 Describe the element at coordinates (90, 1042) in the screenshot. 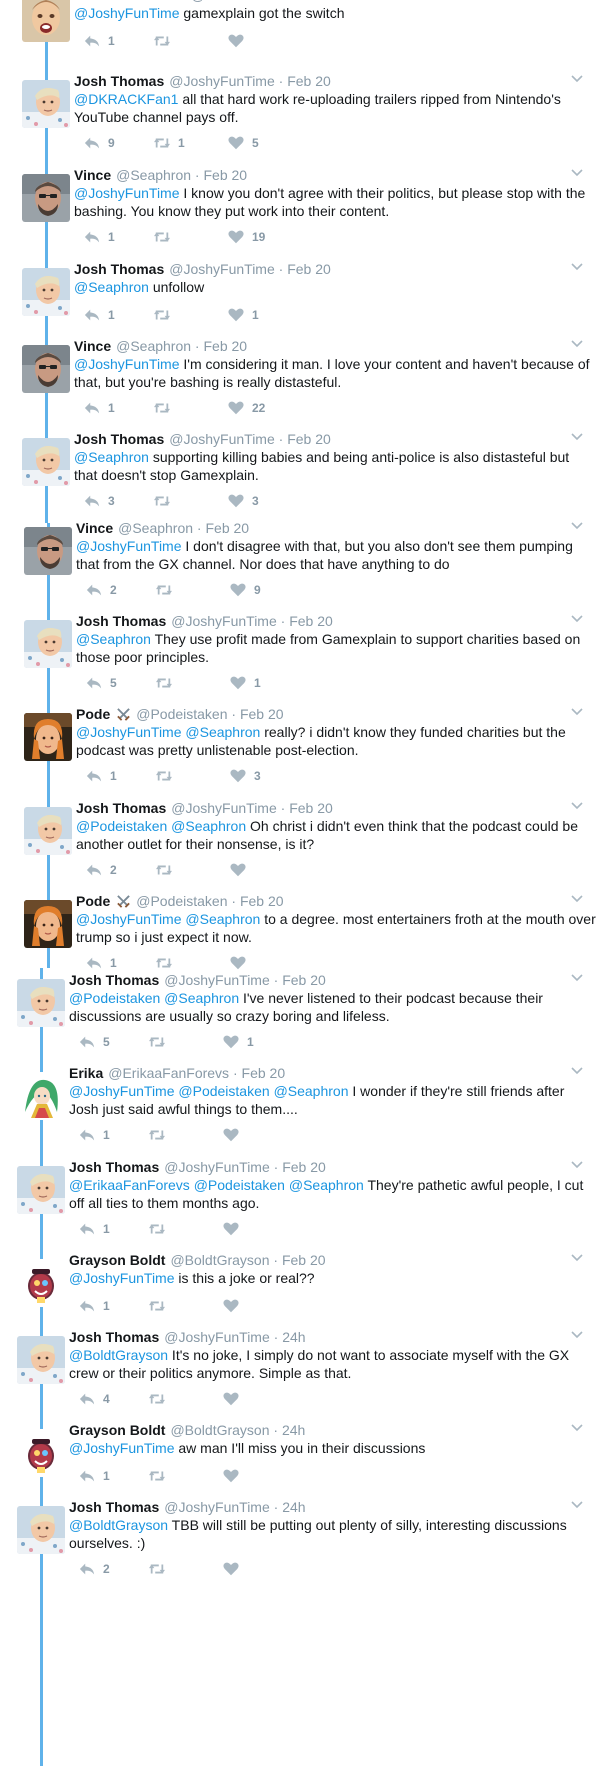

I see `reply-button: 5` at that location.